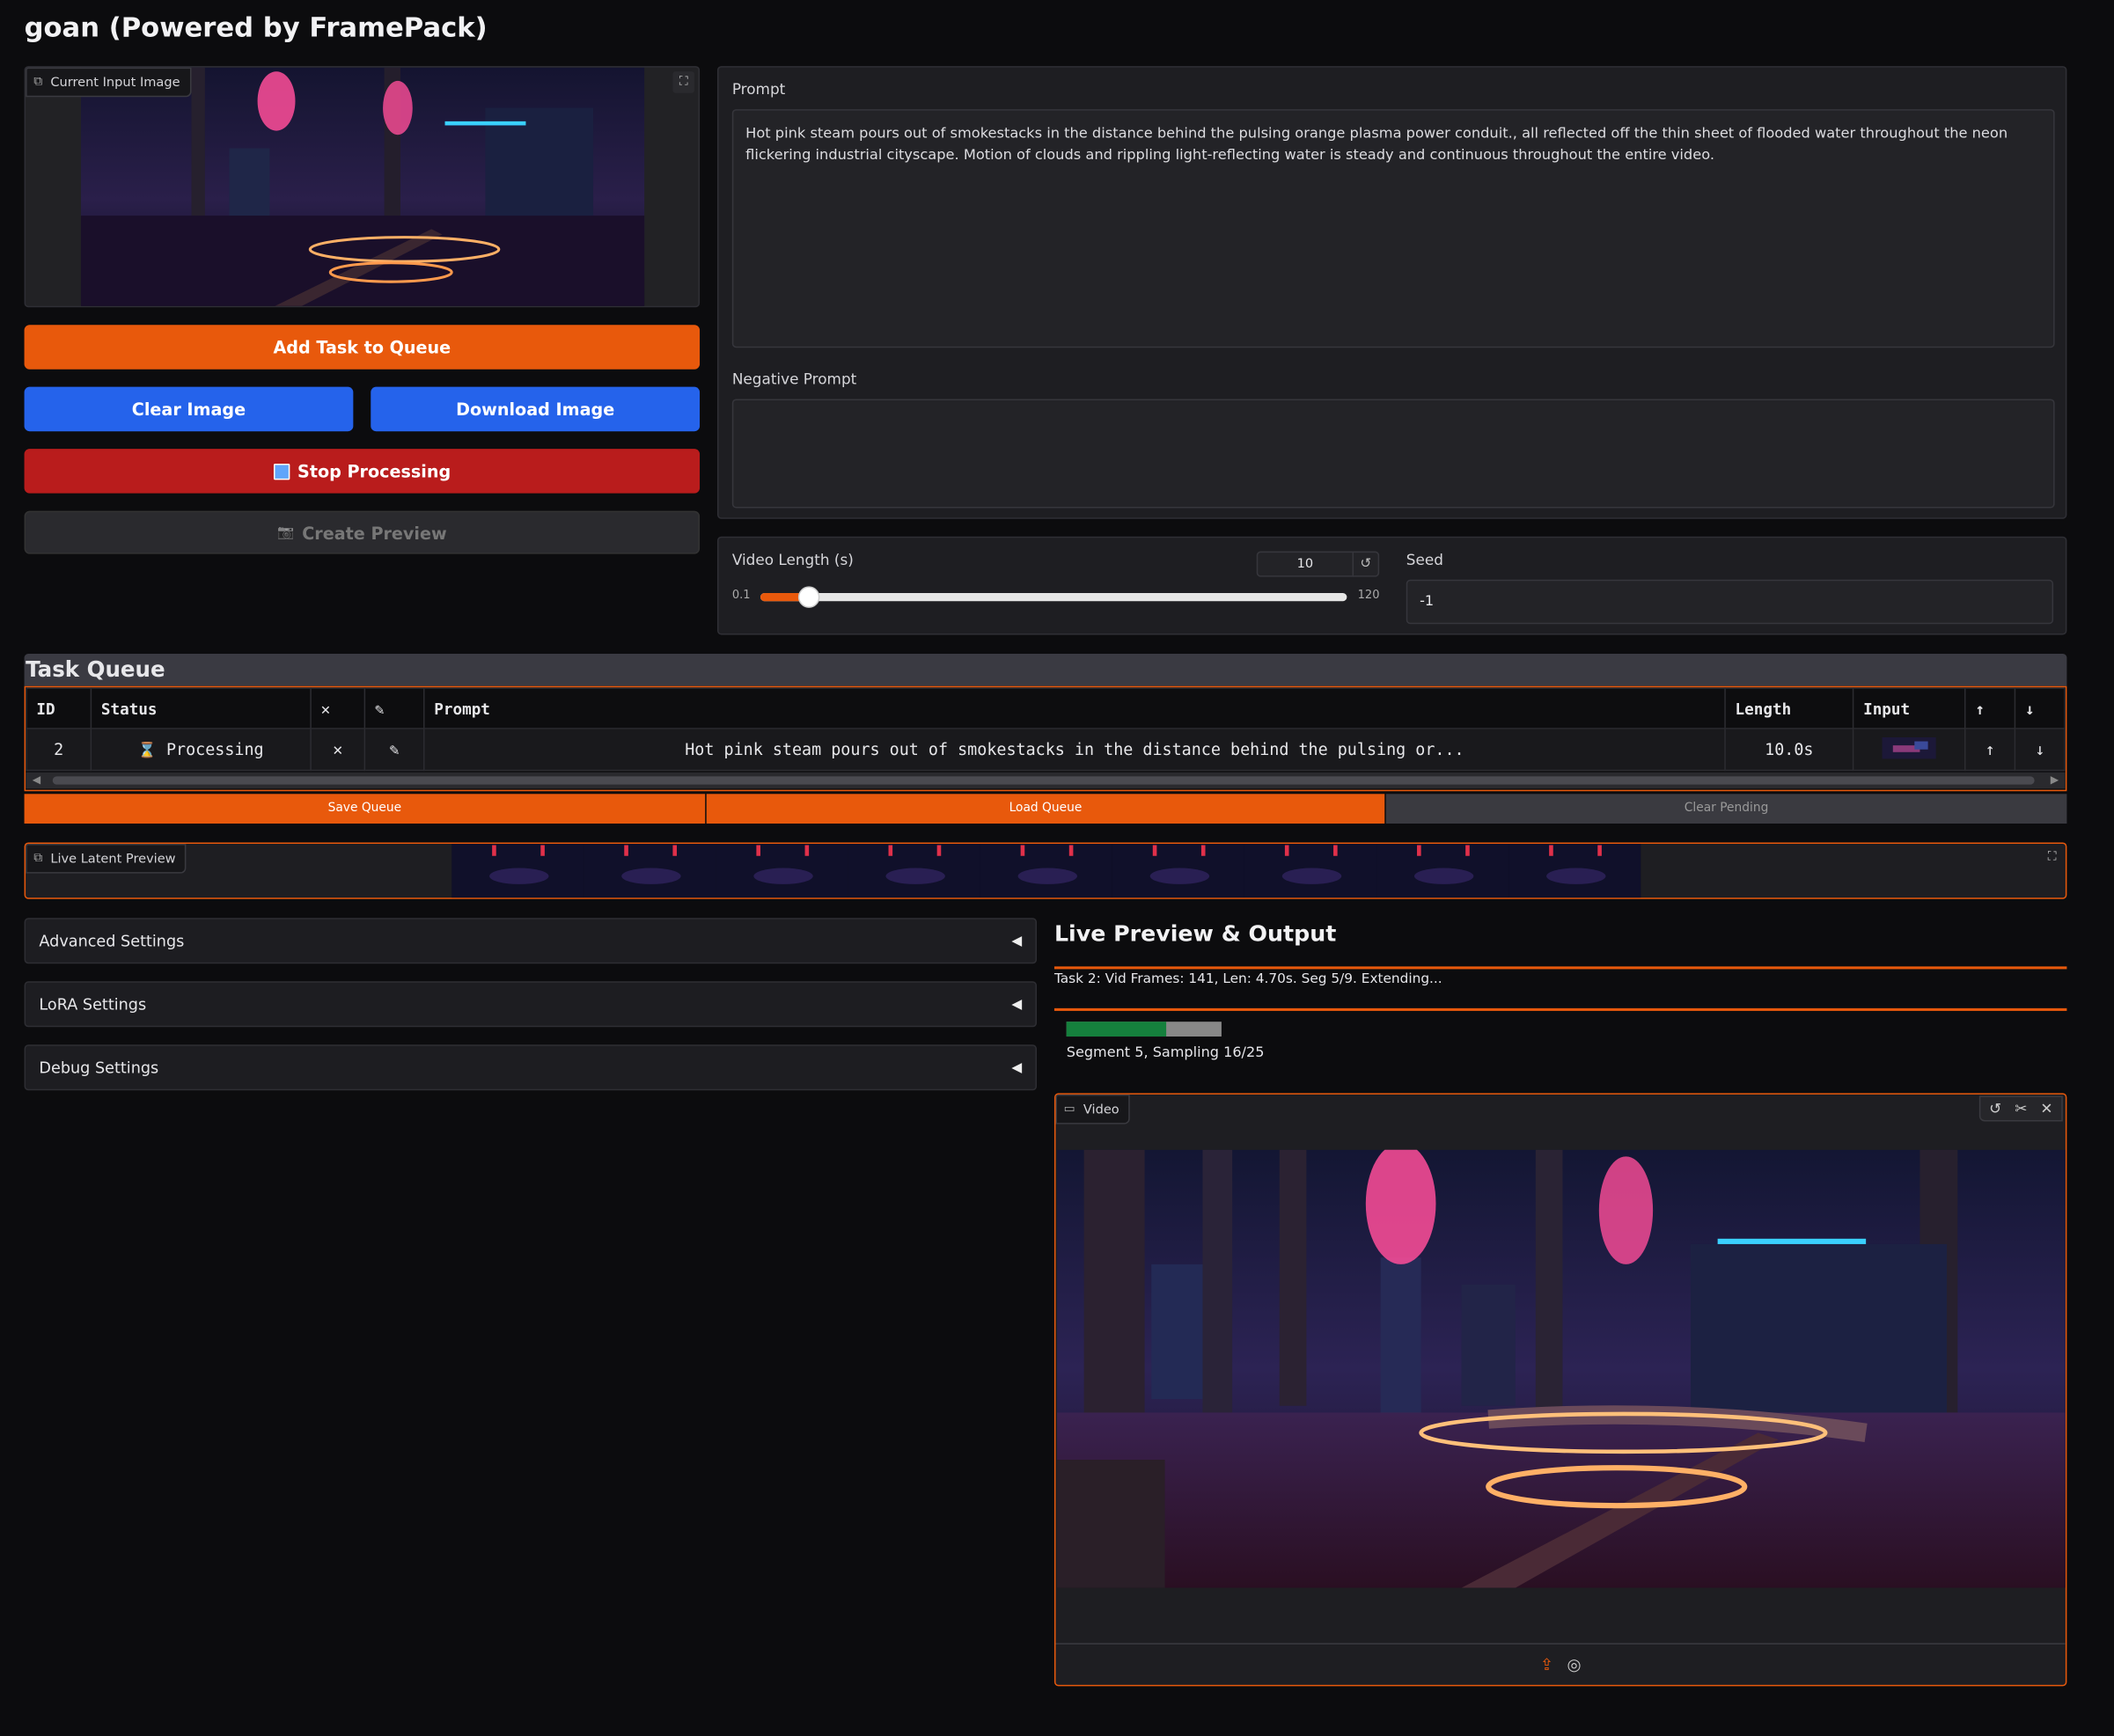 This screenshot has height=1736, width=2114. I want to click on col-length: Length, so click(1789, 708).